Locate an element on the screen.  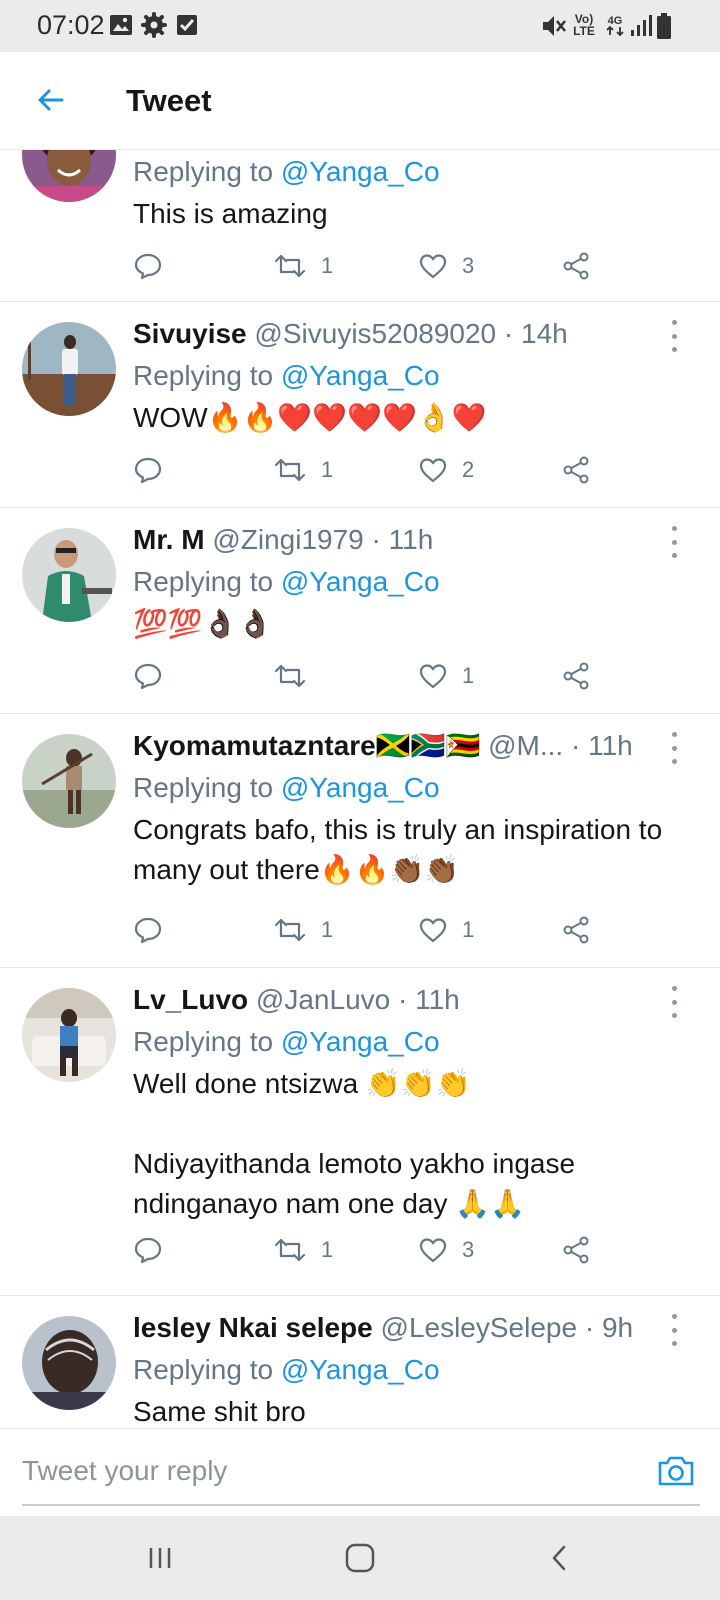
system-back-button is located at coordinates (560, 1558).